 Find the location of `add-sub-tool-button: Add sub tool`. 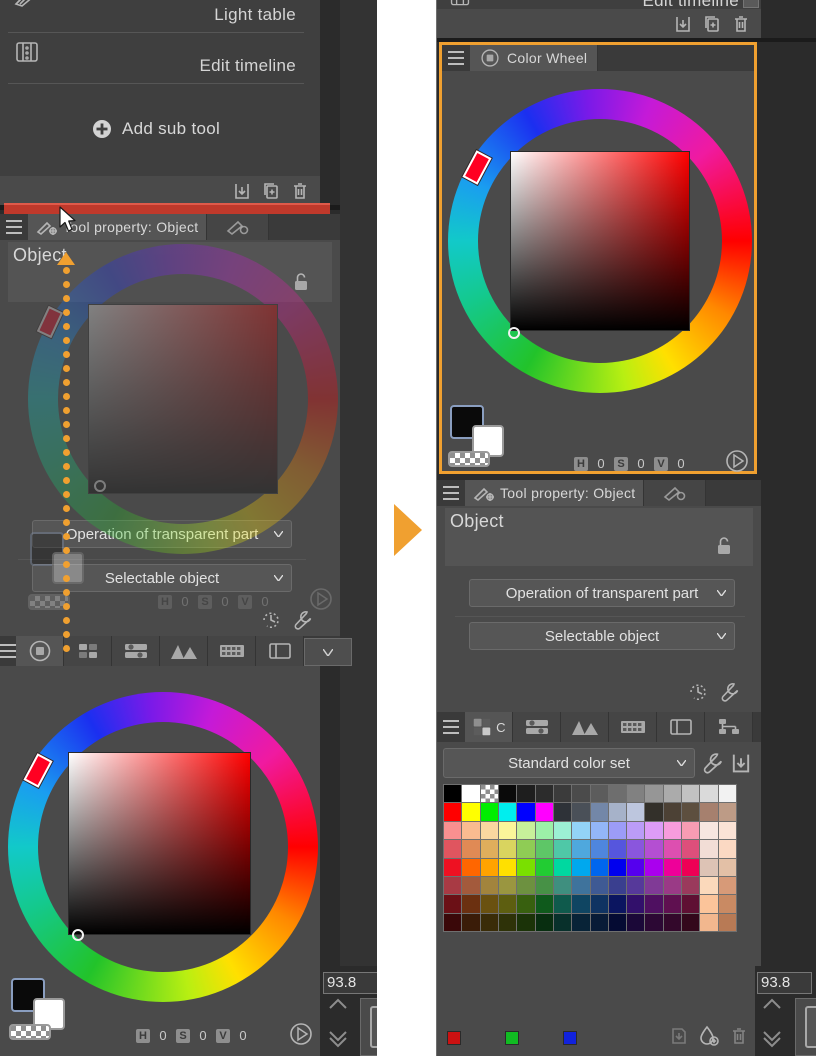

add-sub-tool-button: Add sub tool is located at coordinates (156, 129).